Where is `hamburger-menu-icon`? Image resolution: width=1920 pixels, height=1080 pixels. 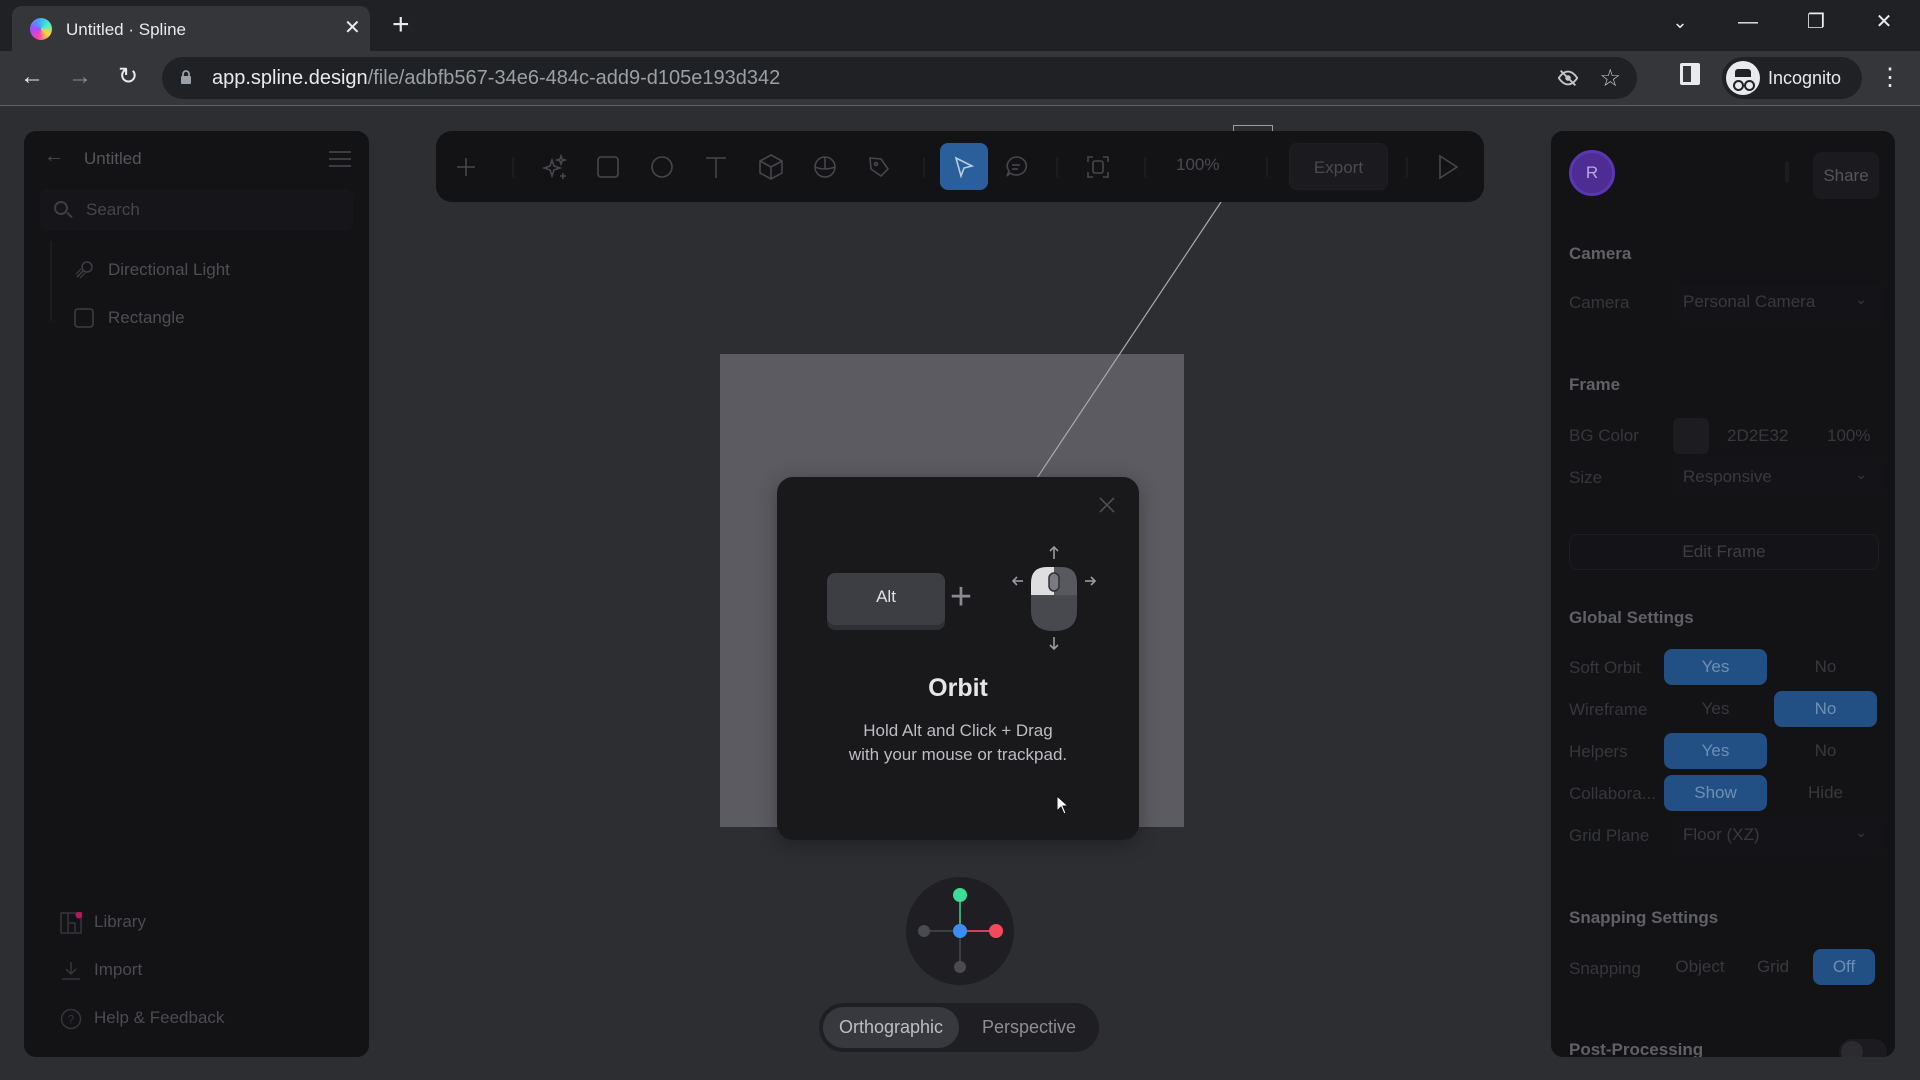 hamburger-menu-icon is located at coordinates (340, 159).